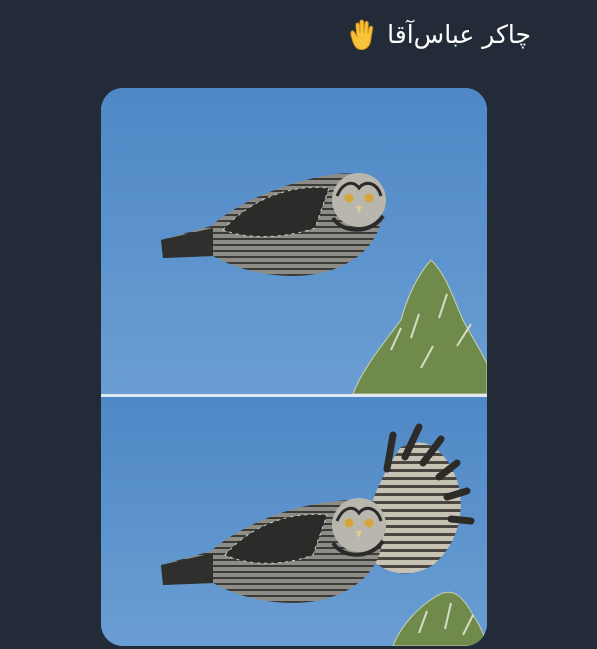  What do you see at coordinates (459, 34) in the screenshot?
I see `caption-text: چاکر عباس‌آقا` at bounding box center [459, 34].